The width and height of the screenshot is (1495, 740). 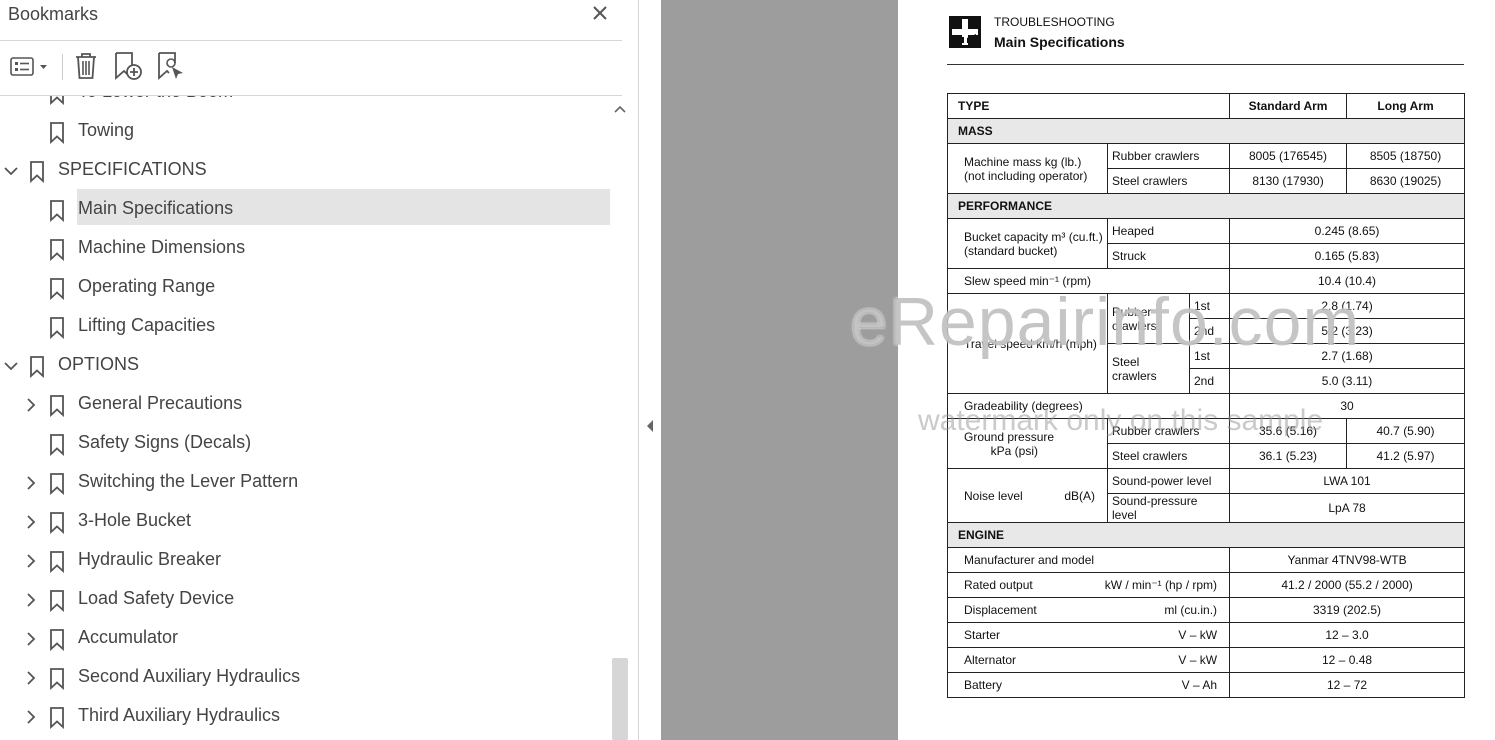 I want to click on engine-row: Alternator V – kW 12 – 0.48, so click(x=1206, y=660).